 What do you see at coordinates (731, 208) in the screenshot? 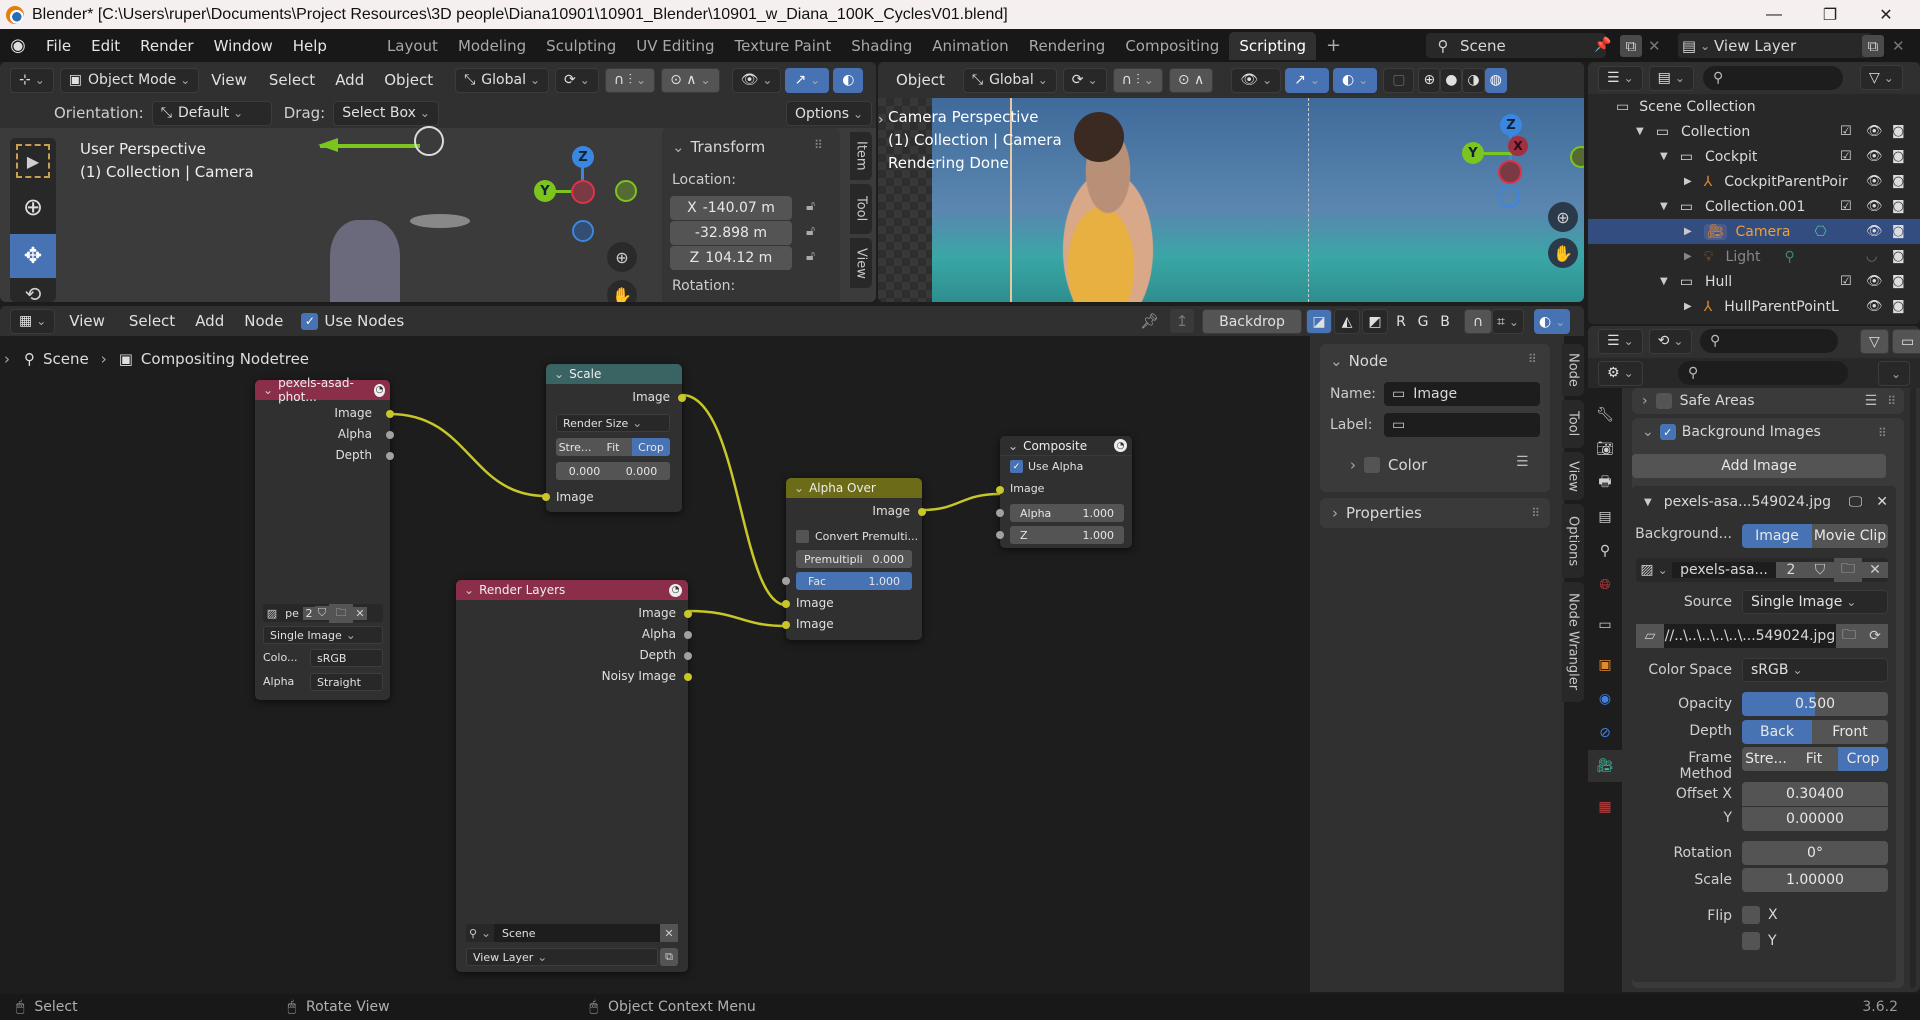
I see `location-x-field: X -140.07 m` at bounding box center [731, 208].